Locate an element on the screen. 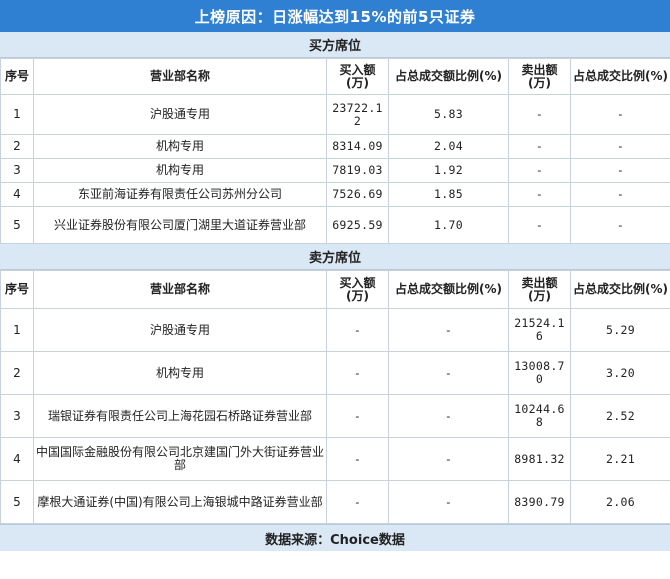  cell-sell-ratio: 5.29 is located at coordinates (620, 330).